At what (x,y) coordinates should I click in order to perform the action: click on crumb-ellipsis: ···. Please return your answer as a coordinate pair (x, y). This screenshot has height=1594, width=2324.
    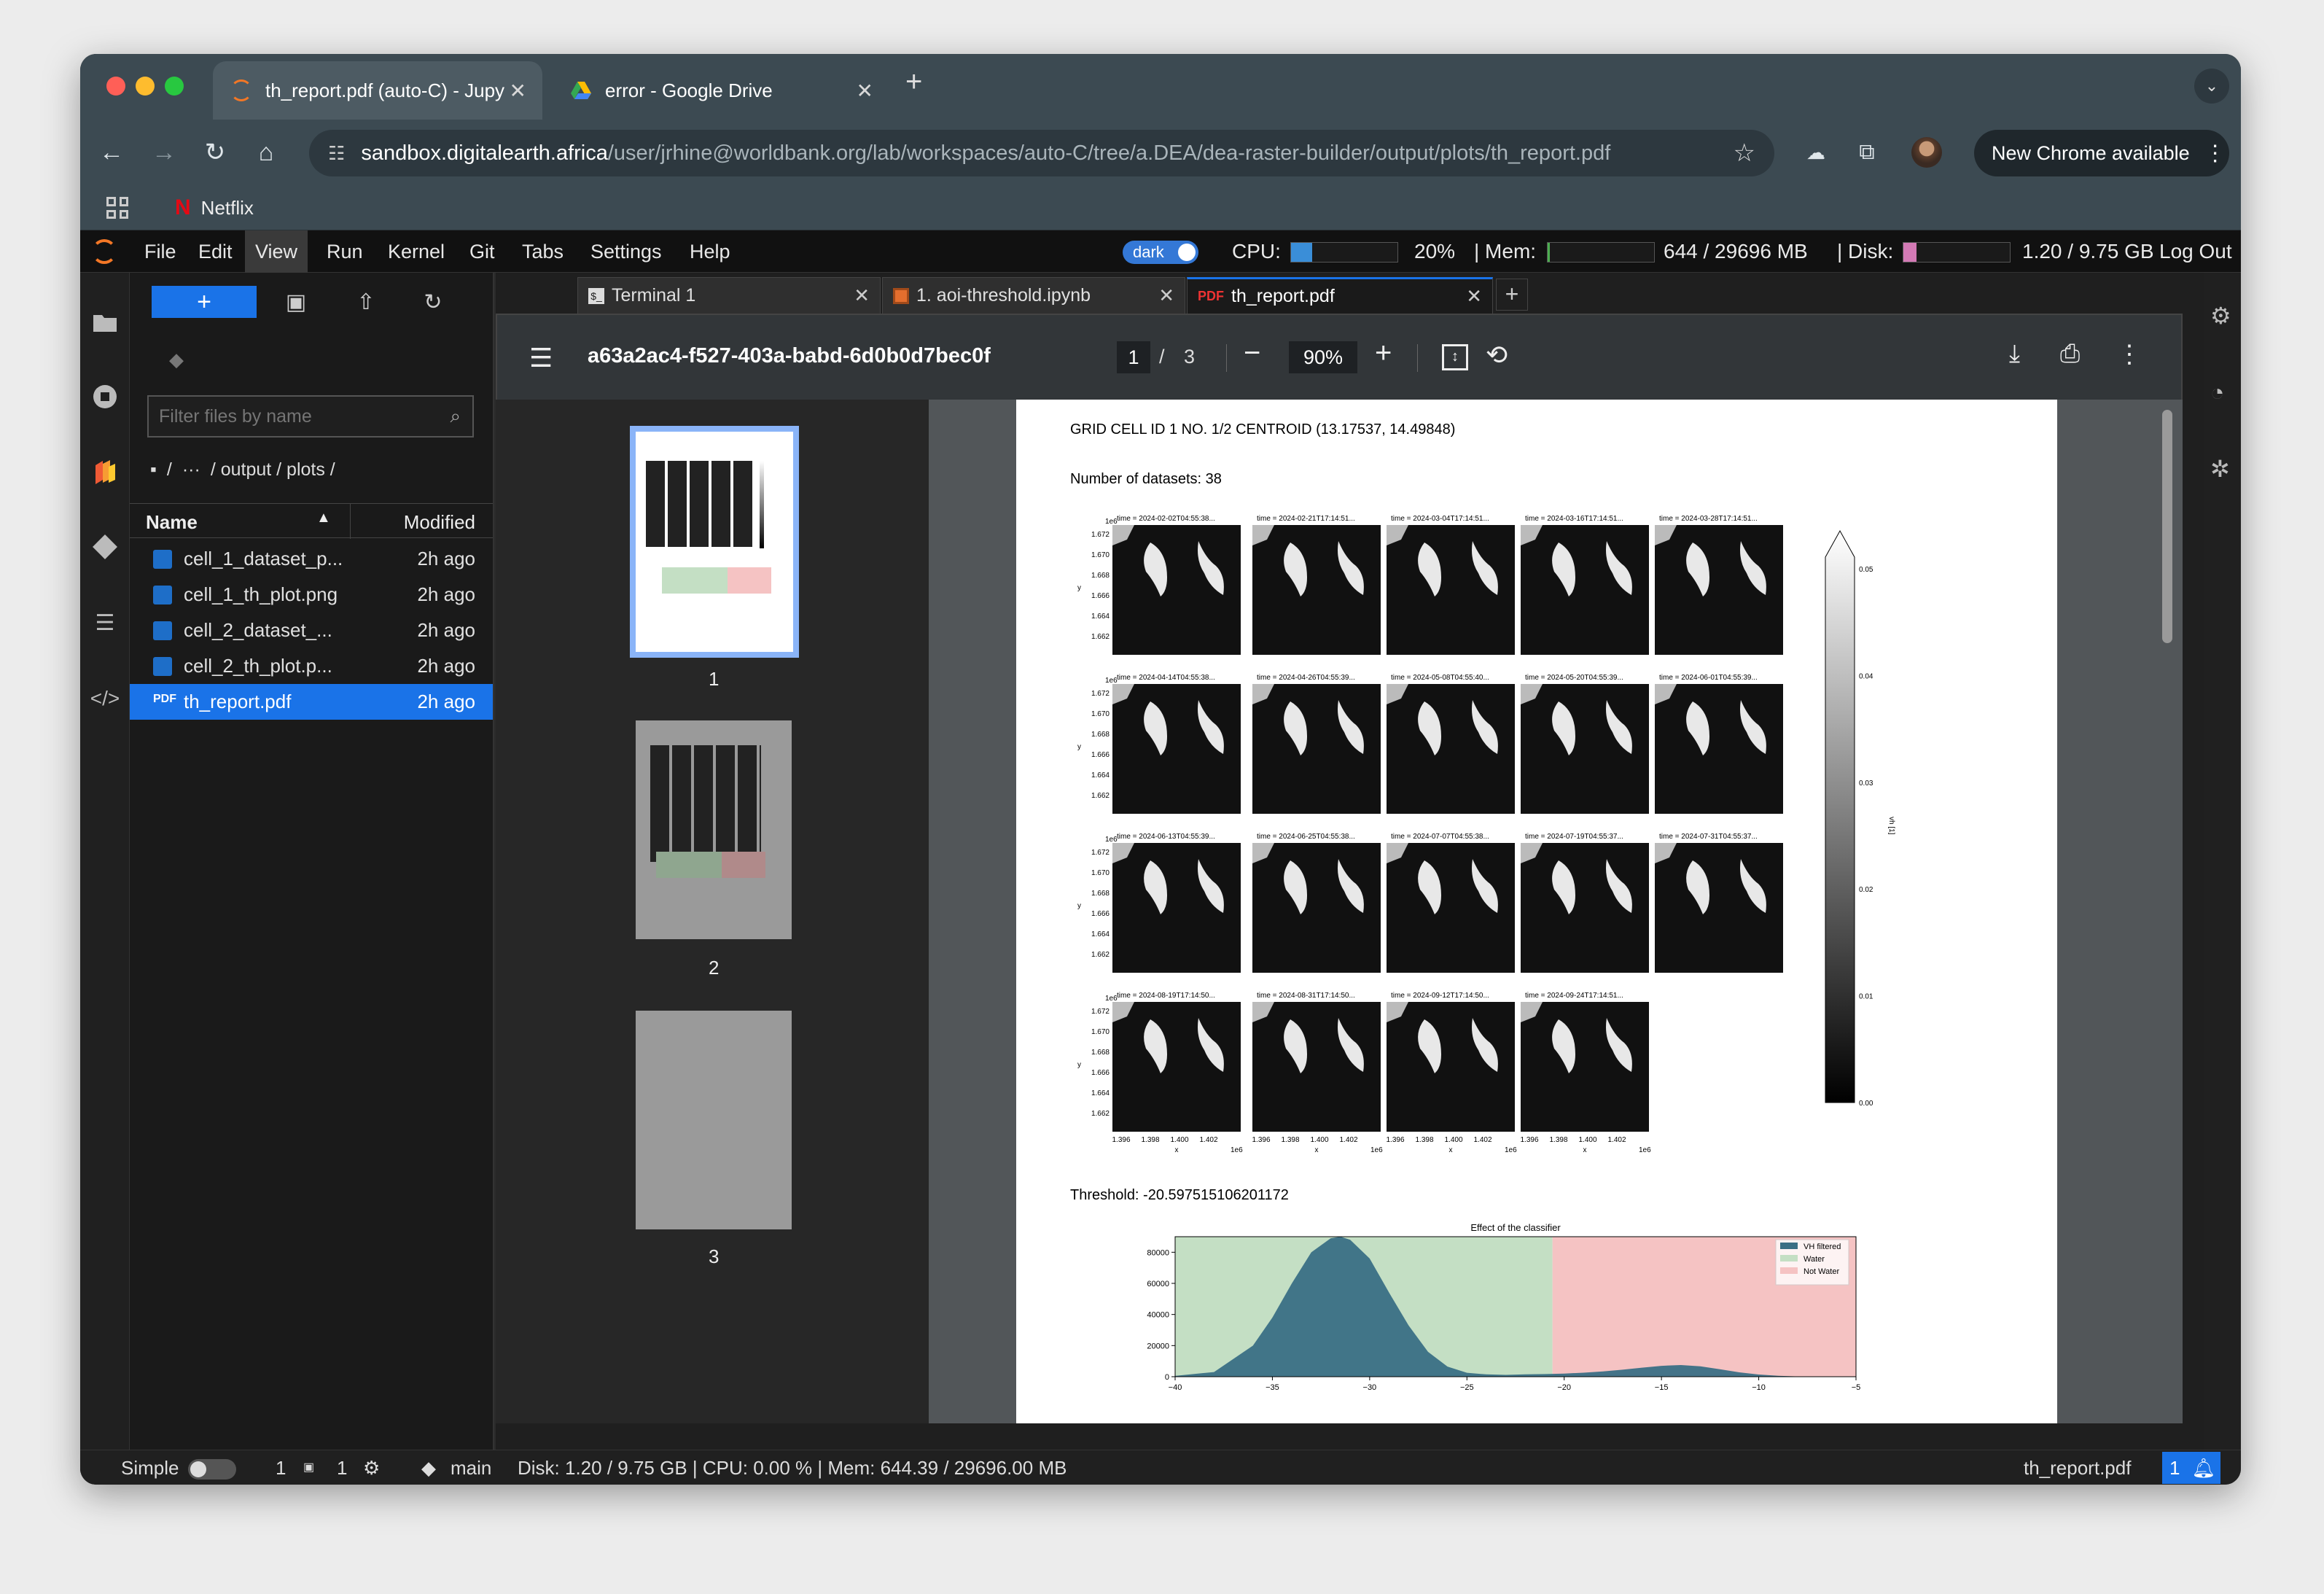
    Looking at the image, I should click on (191, 470).